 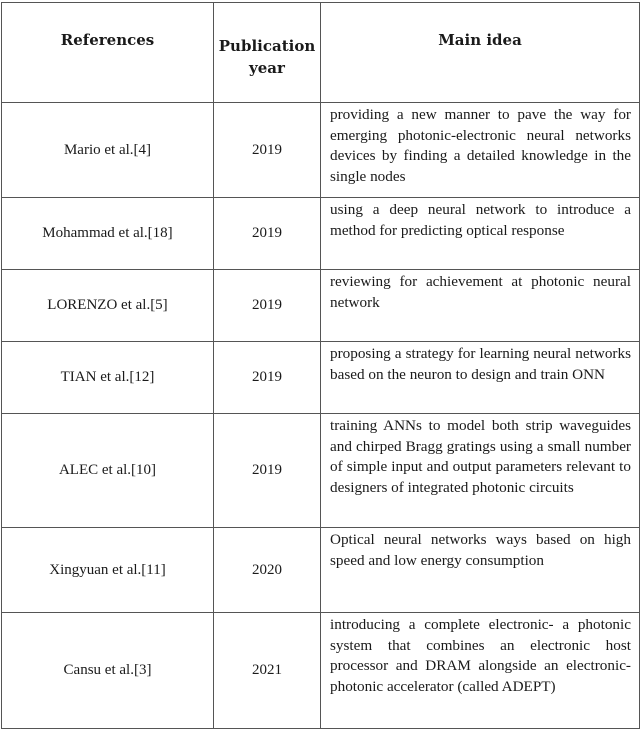 What do you see at coordinates (267, 45) in the screenshot?
I see `header-publication-year-line1: Publication` at bounding box center [267, 45].